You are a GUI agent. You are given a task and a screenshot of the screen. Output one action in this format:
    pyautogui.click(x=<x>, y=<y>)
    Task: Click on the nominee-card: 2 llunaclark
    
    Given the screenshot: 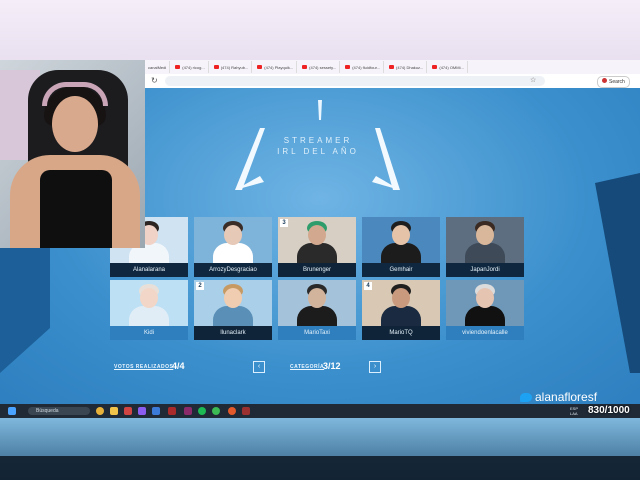 What is the action you would take?
    pyautogui.click(x=233, y=310)
    